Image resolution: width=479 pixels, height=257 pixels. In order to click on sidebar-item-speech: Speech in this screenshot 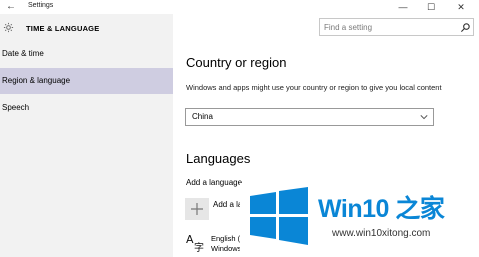, I will do `click(86, 108)`.